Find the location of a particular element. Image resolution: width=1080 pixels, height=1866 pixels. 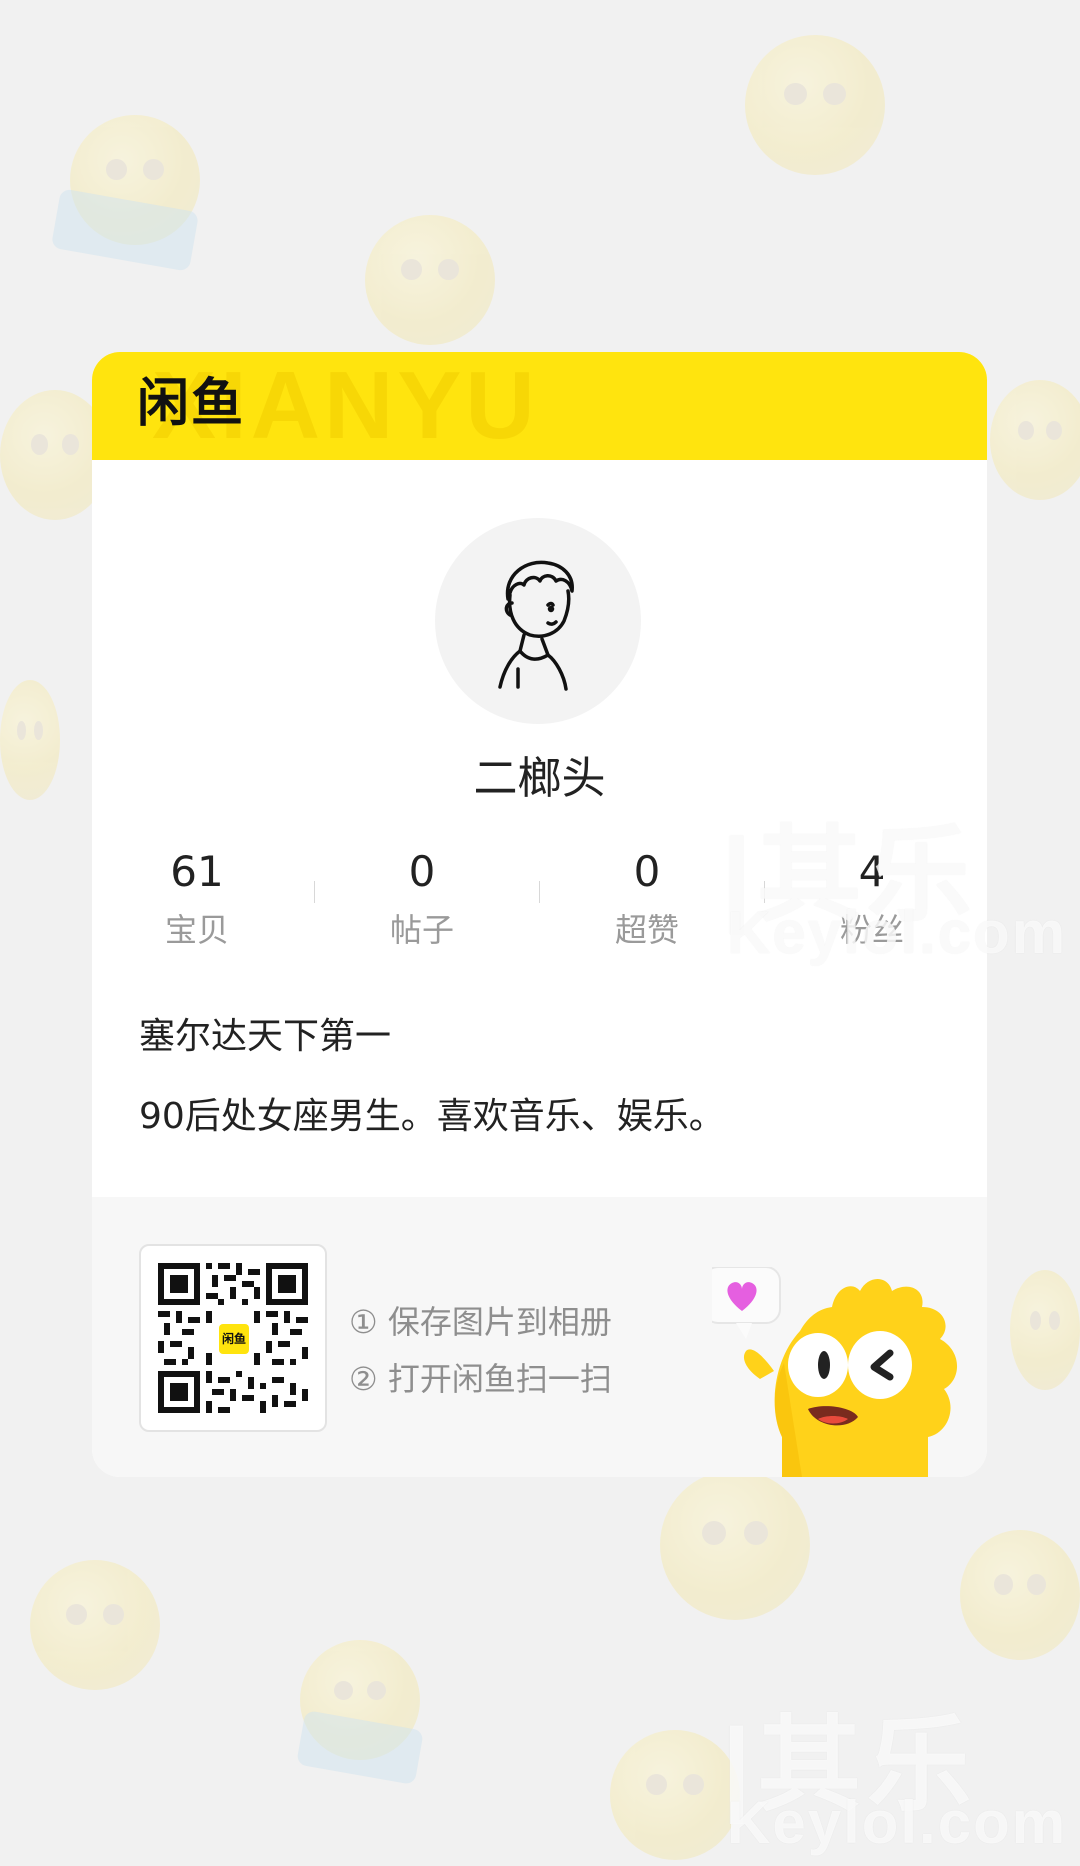

avatar is located at coordinates (538, 621).